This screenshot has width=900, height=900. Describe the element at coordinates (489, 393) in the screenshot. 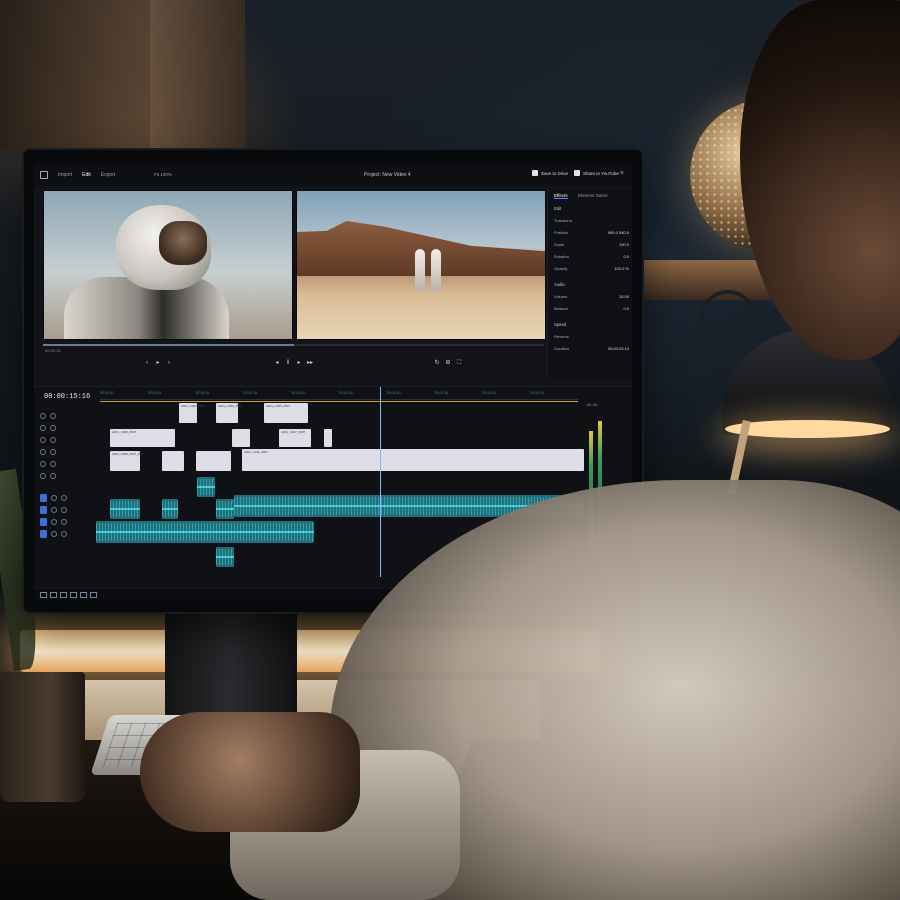

I see `ruler-tick: 00:00:40` at that location.